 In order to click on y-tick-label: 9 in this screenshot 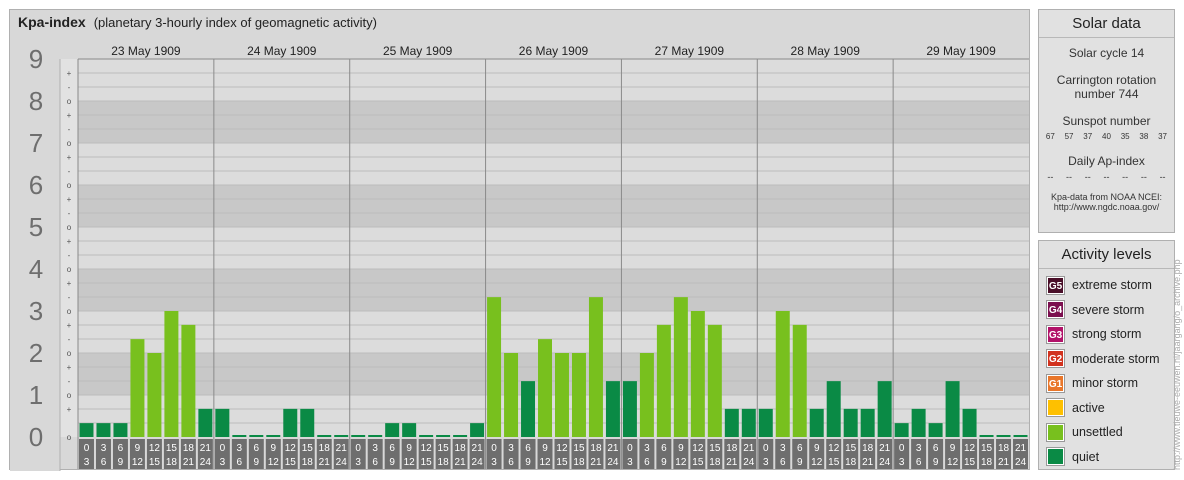, I will do `click(36, 59)`.